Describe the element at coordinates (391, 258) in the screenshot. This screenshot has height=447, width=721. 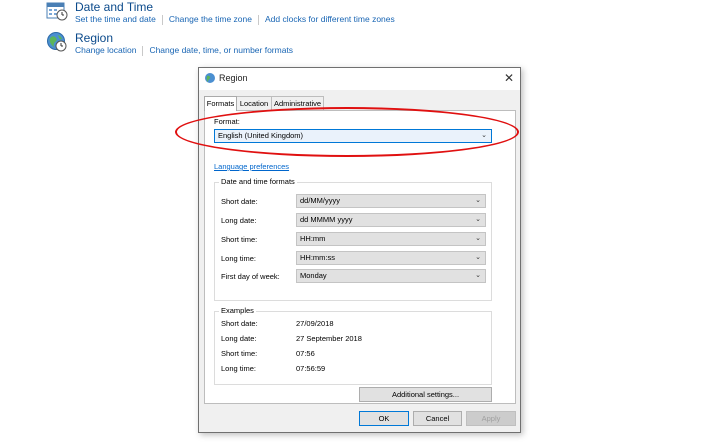
I see `long-time-dropdown: HH:mm:ss ⌄` at that location.